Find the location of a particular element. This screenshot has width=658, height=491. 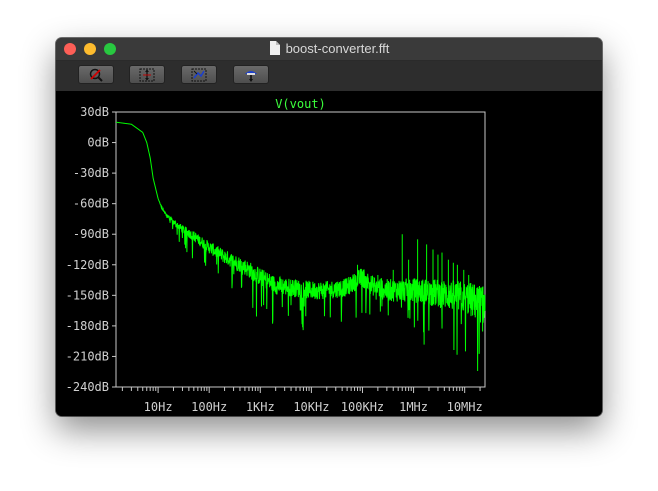

y-tick-label: 0dB is located at coordinates (98, 143).